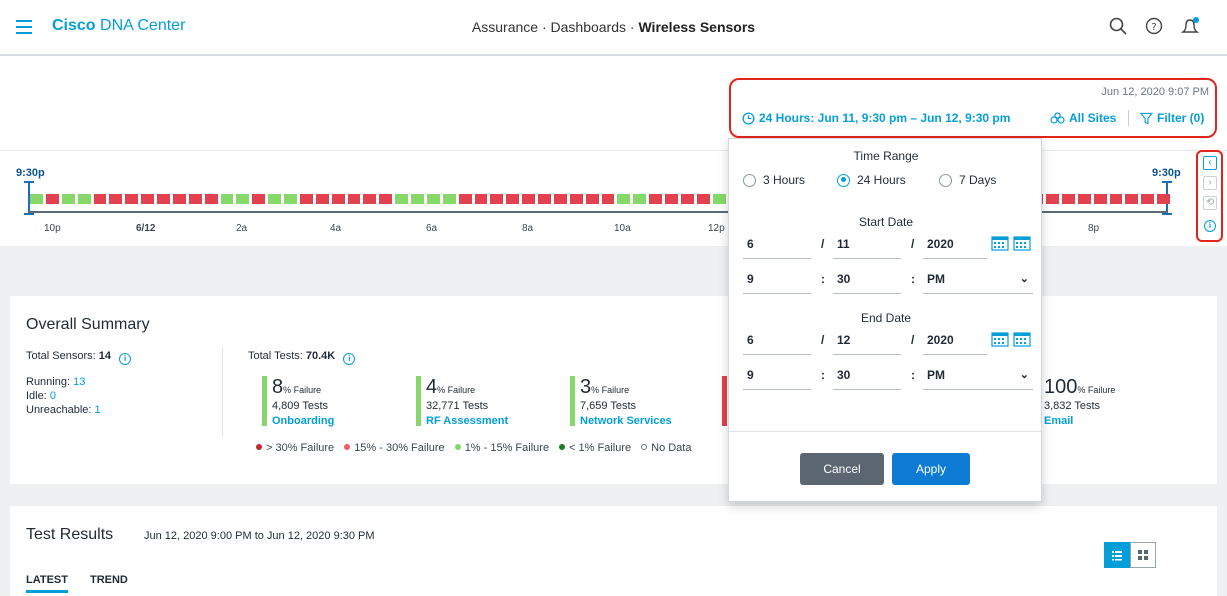 This screenshot has width=1227, height=596. I want to click on apply-button: Apply, so click(931, 469).